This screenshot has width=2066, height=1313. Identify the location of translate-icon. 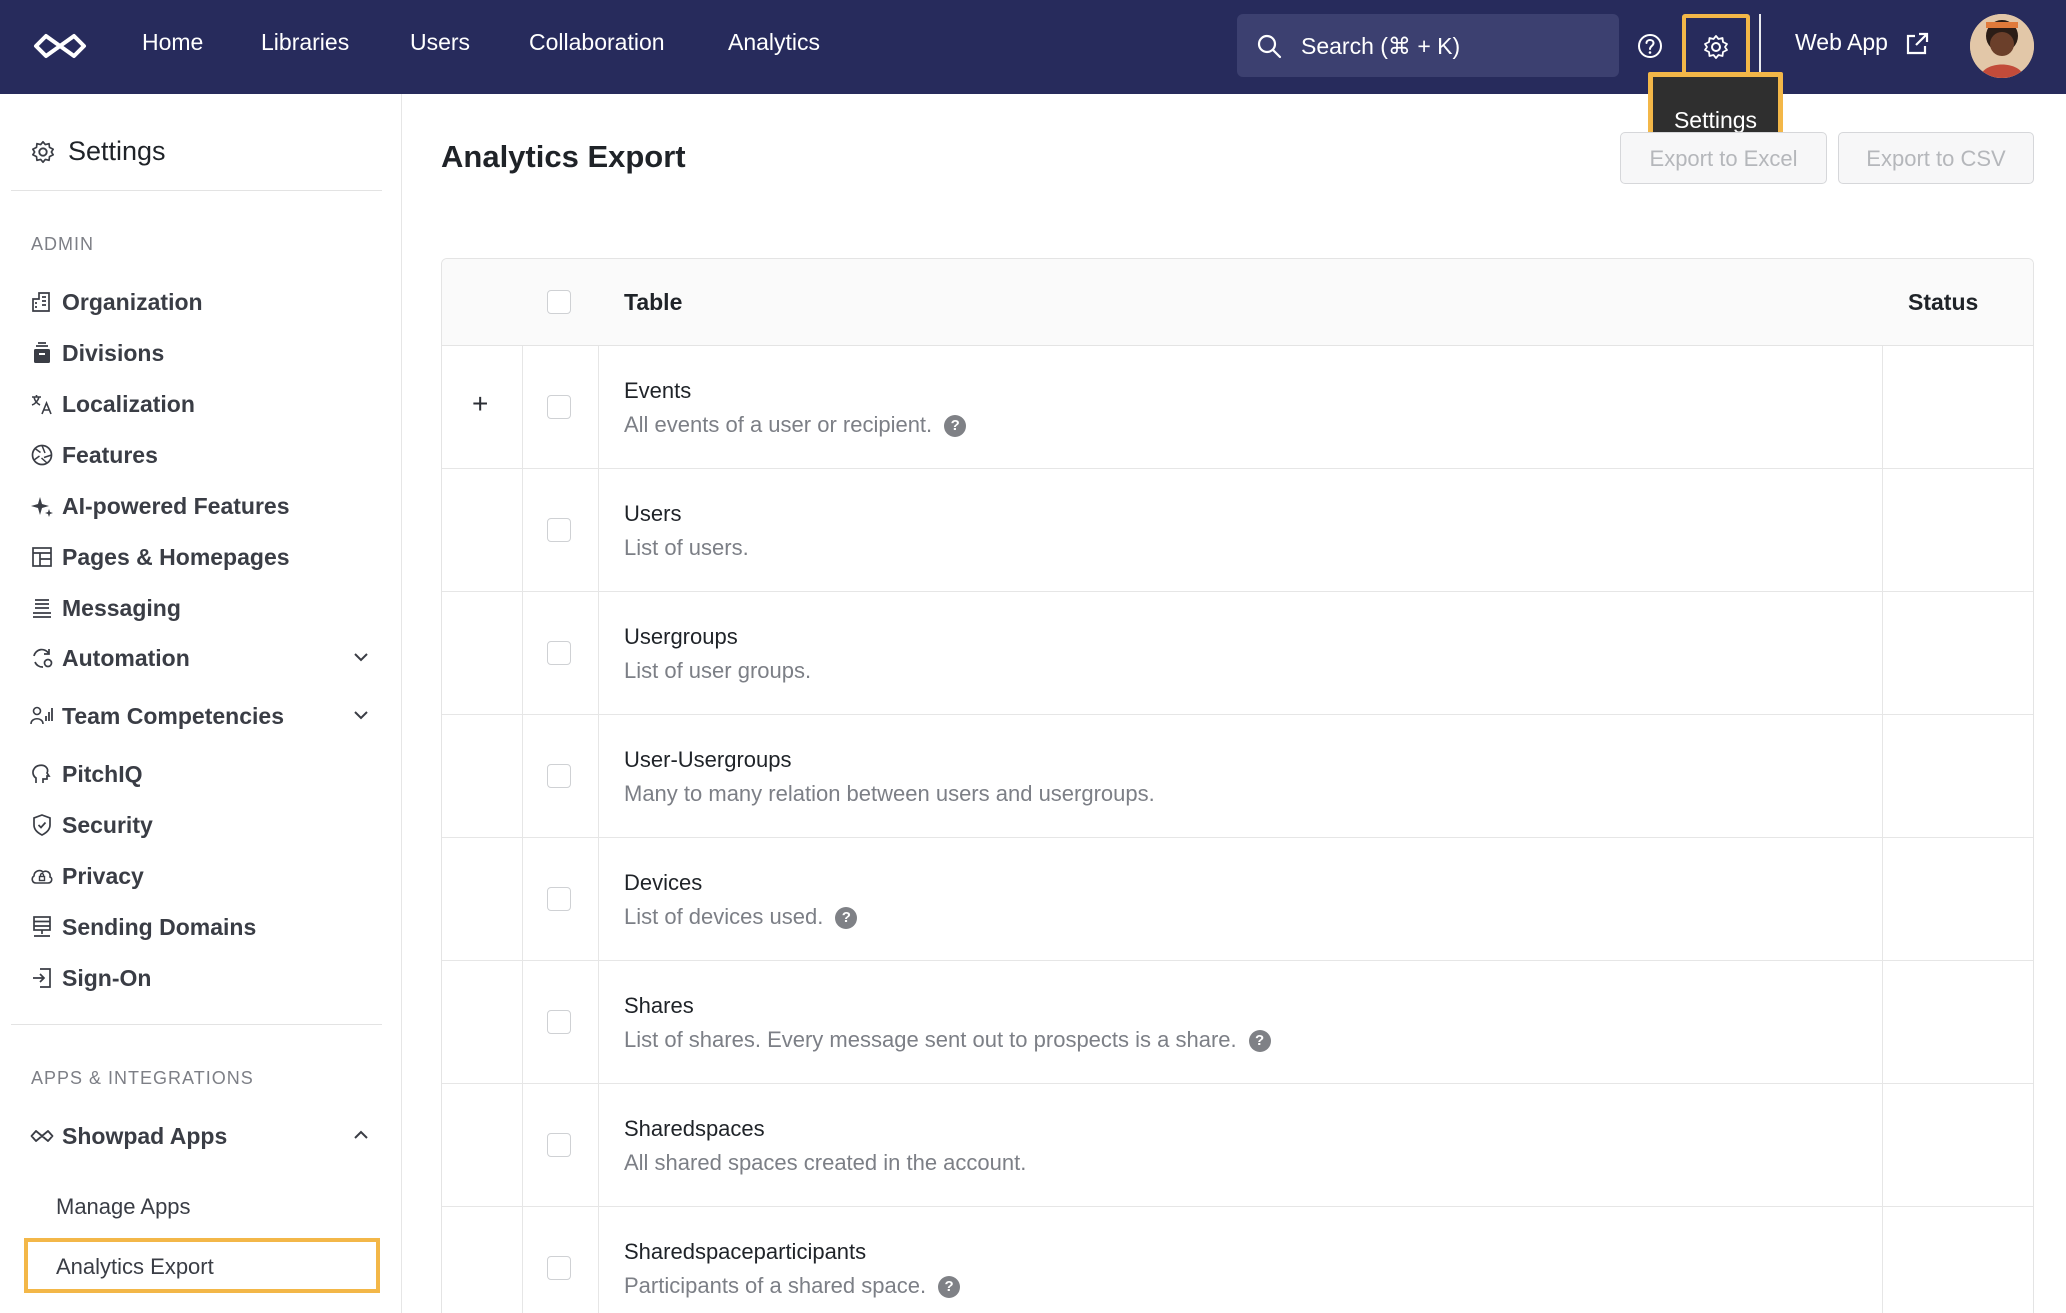
(41, 405).